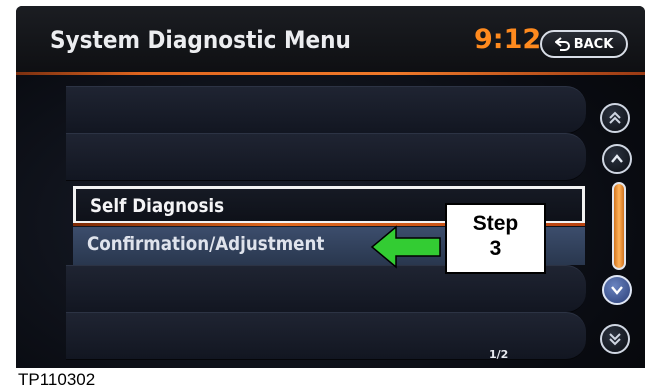 The image size is (661, 392). I want to click on menu-item-label: Confirmation/Adjustment, so click(206, 244).